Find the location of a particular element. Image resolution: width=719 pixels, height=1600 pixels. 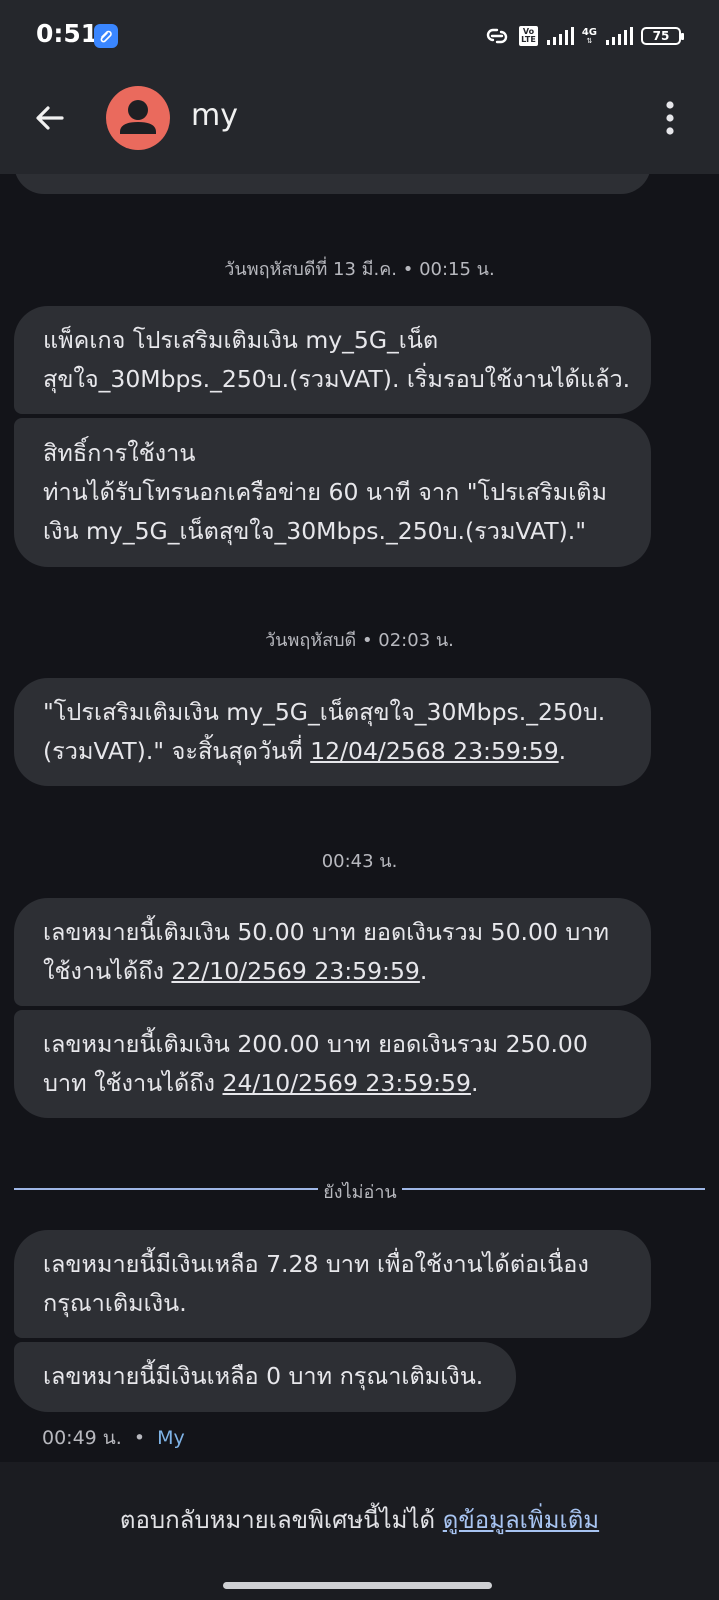

person-icon is located at coordinates (138, 117).